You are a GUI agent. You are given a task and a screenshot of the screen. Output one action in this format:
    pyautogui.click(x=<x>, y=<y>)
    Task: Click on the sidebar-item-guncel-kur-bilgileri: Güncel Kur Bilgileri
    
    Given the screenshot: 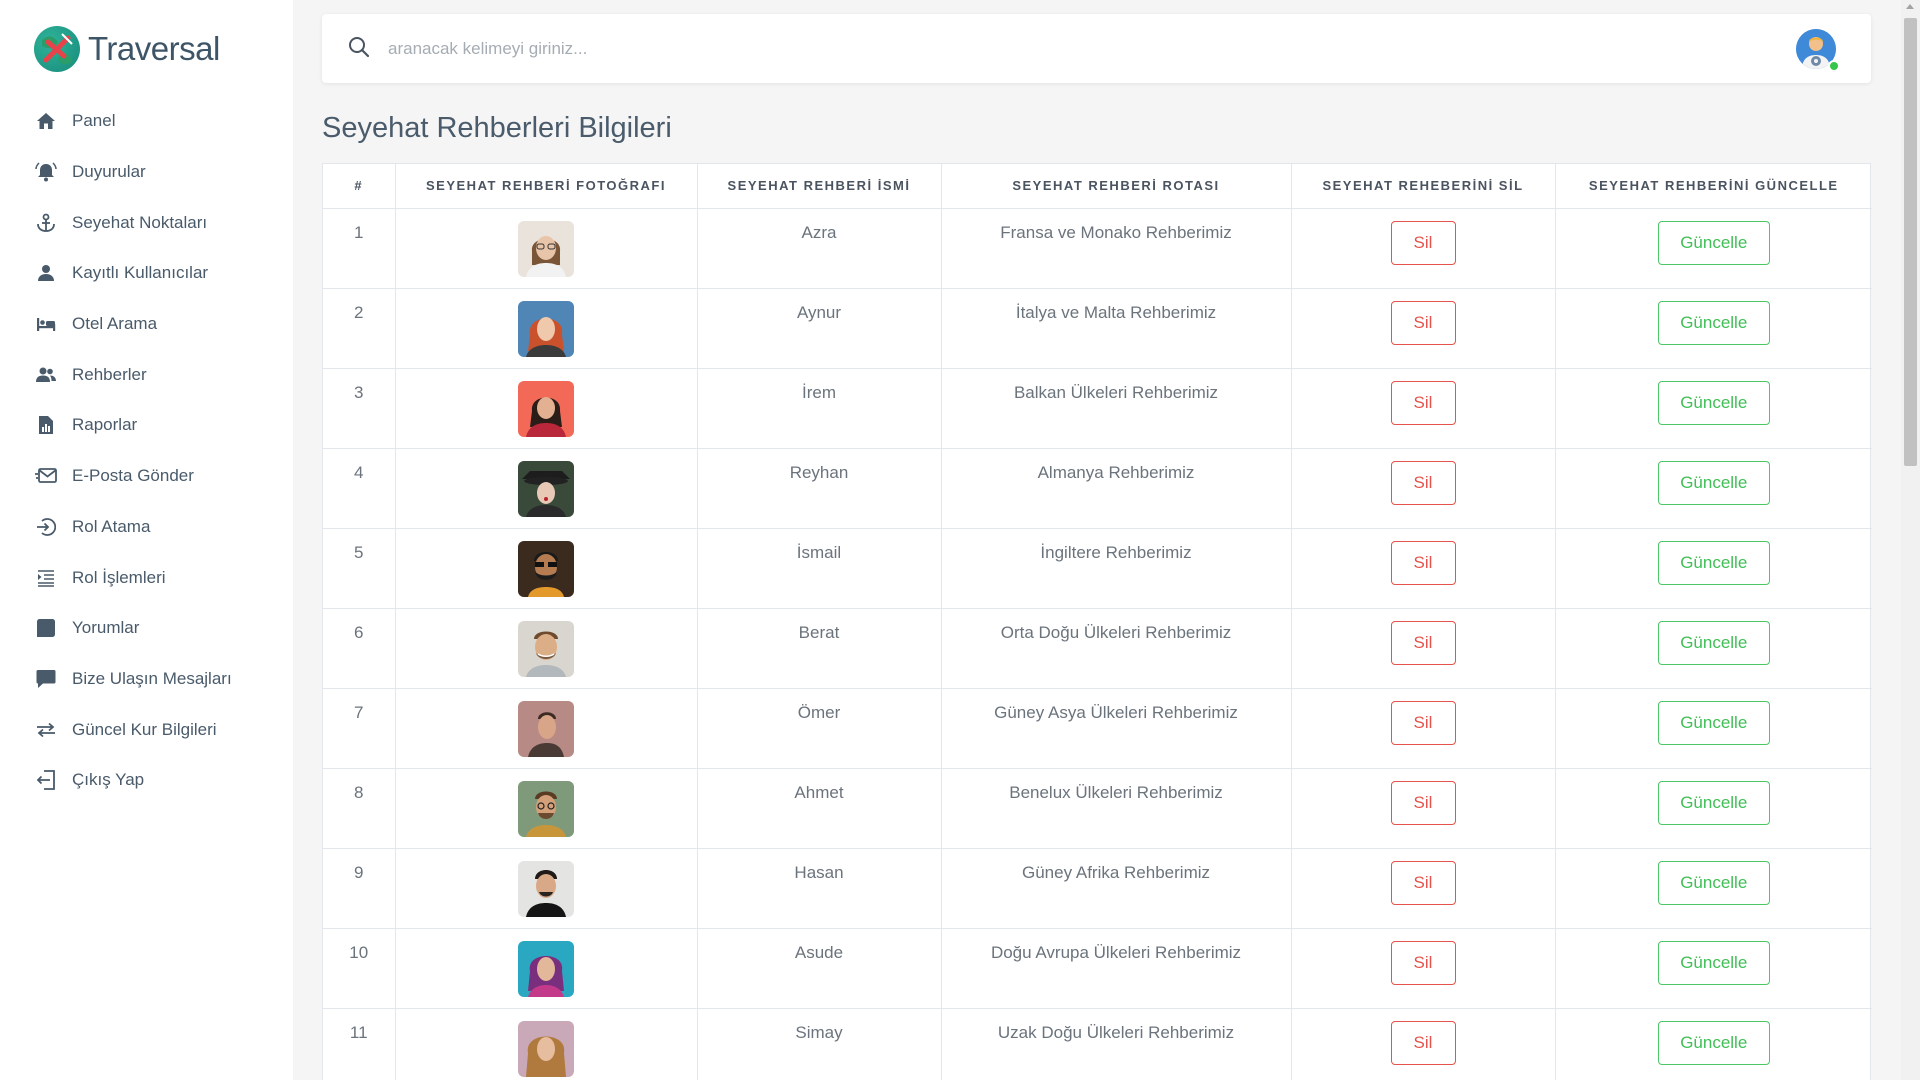 What is the action you would take?
    pyautogui.click(x=133, y=729)
    